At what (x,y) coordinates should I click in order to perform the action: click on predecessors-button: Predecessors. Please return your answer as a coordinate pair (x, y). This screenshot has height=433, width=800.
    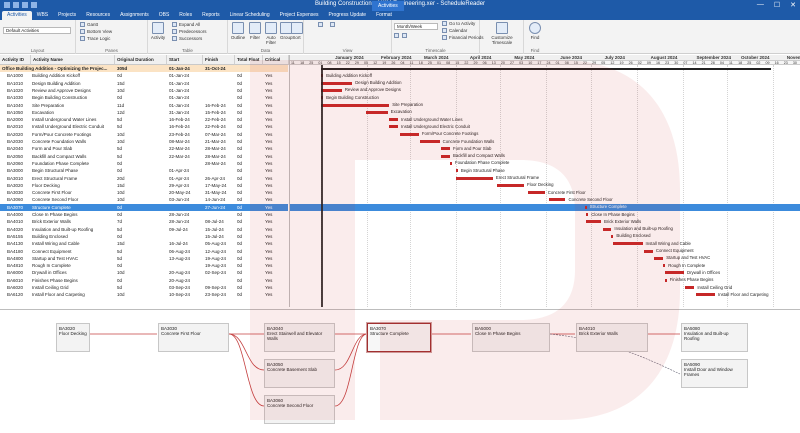
    Looking at the image, I should click on (189, 31).